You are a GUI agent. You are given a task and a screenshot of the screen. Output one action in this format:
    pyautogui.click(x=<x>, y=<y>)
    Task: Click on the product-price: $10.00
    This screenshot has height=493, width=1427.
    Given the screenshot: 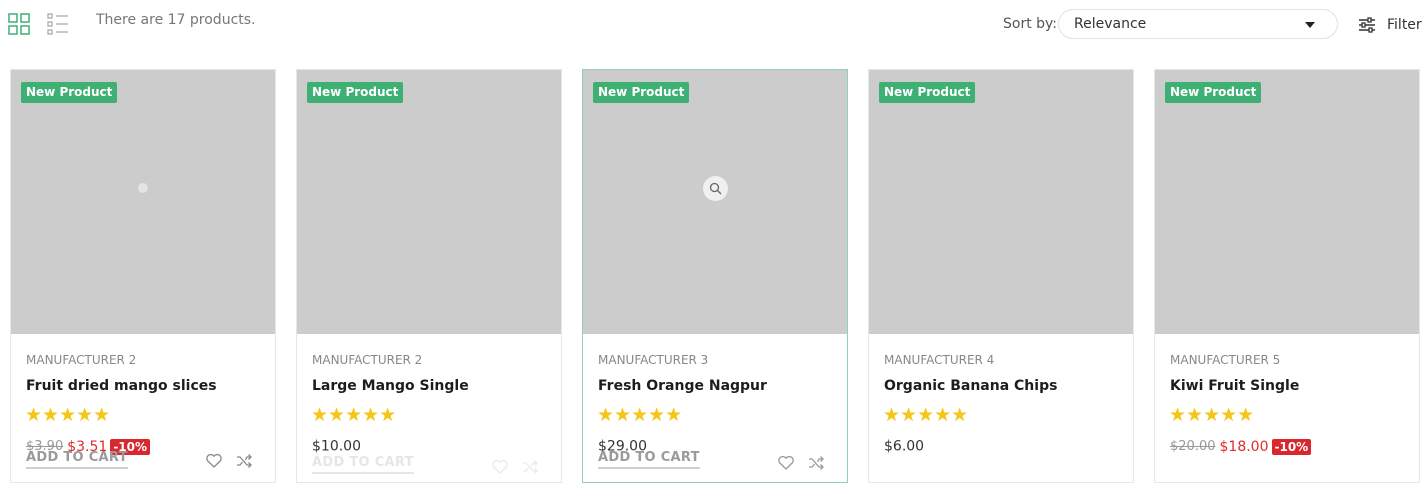 What is the action you would take?
    pyautogui.click(x=336, y=446)
    